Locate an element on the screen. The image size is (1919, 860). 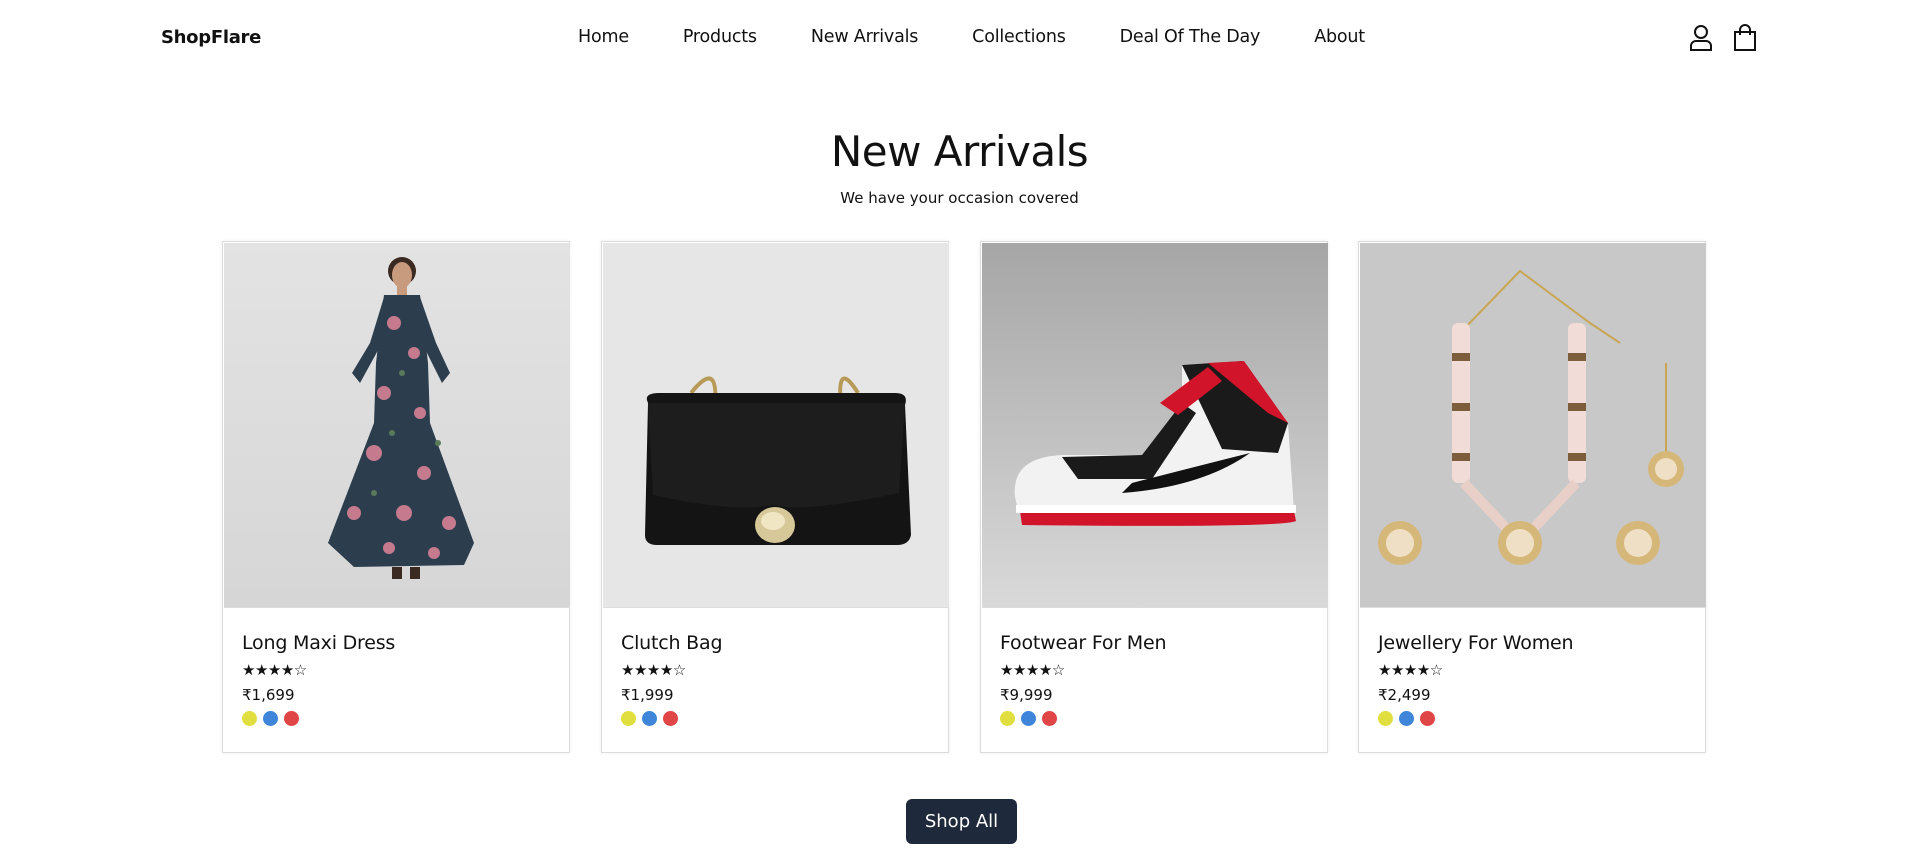
product-card: Clutch Bag ★★★★☆ ₹1,999 is located at coordinates (775, 497).